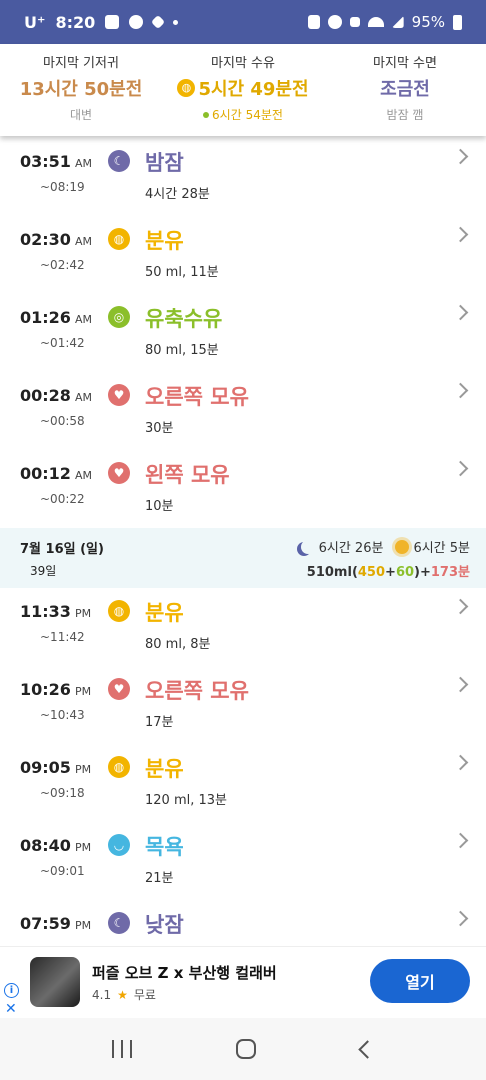 The width and height of the screenshot is (486, 1080). What do you see at coordinates (243, 255) in the screenshot?
I see `activity-row: 02:30 AM ~02:42 ◍ 분유 50 ml, 11분` at bounding box center [243, 255].